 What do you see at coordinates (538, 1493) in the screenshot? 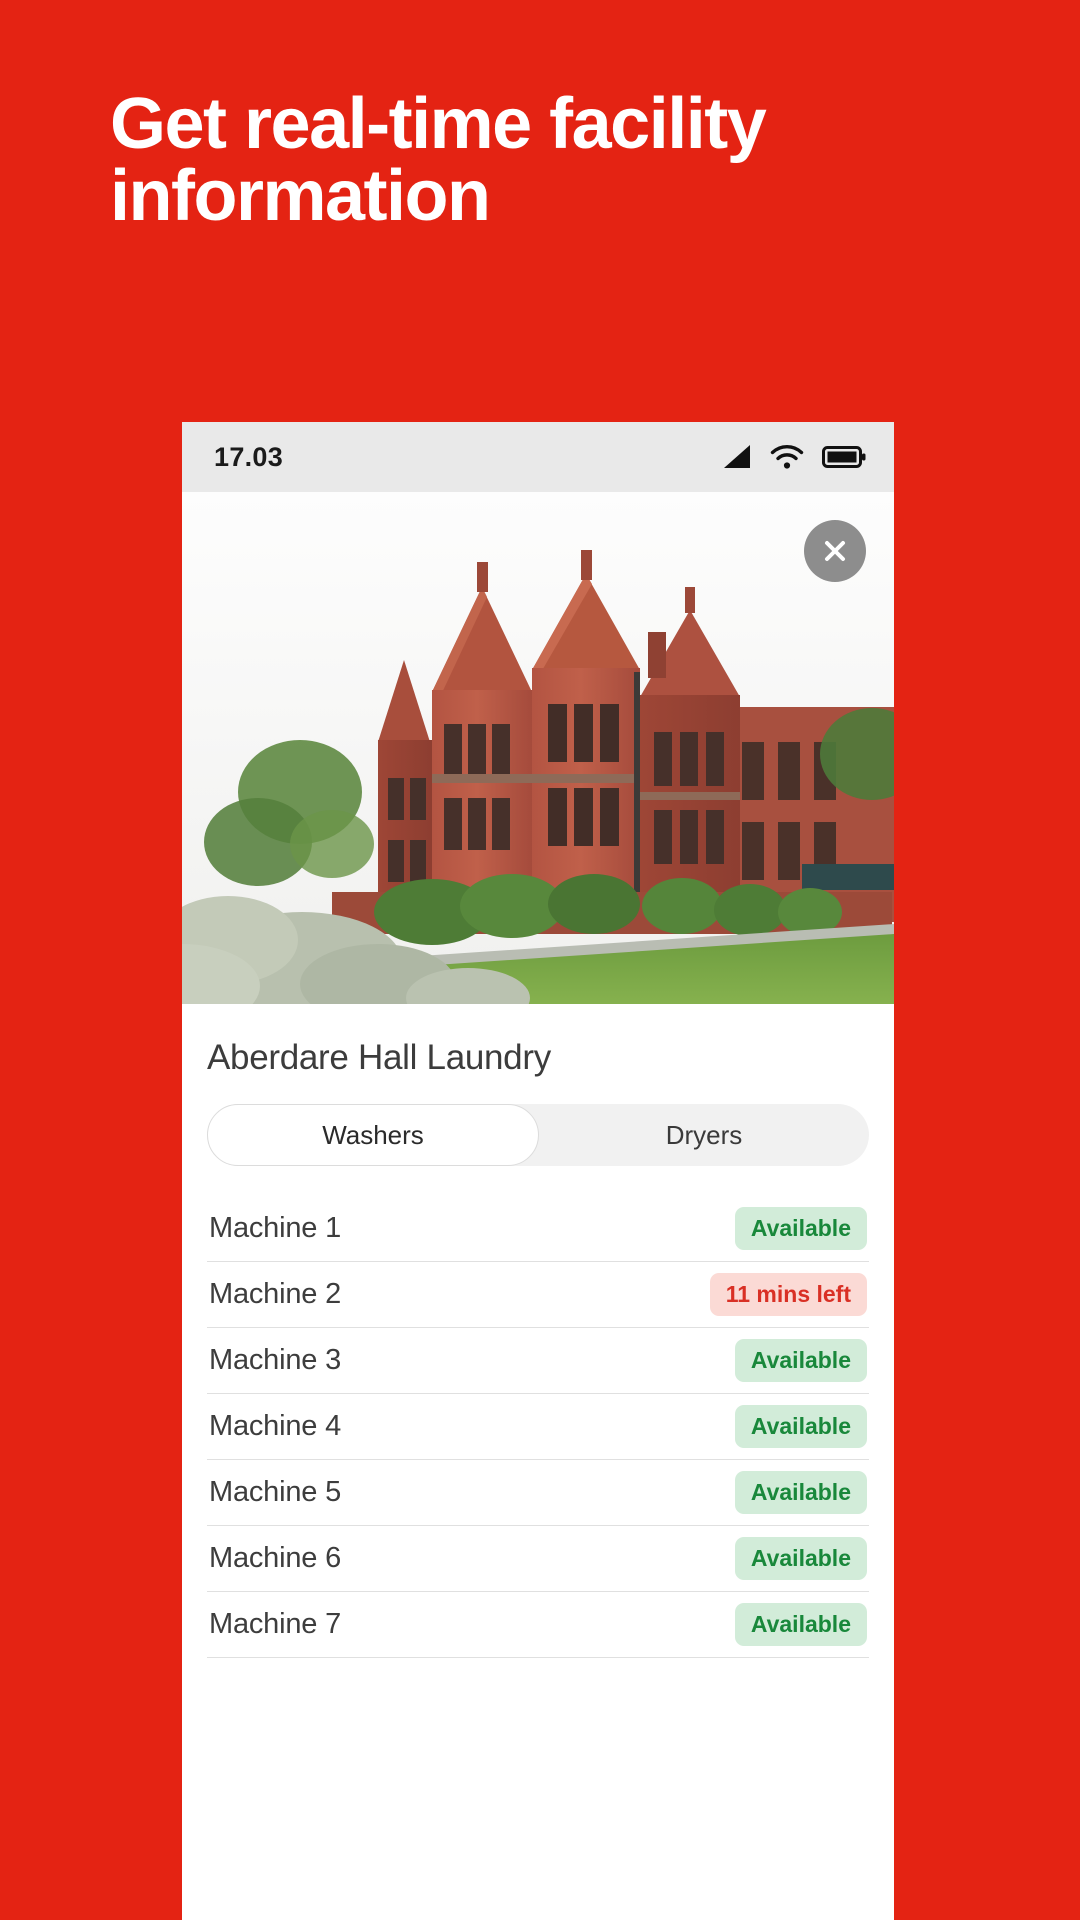
I see `table-row: Machine 5 Available` at bounding box center [538, 1493].